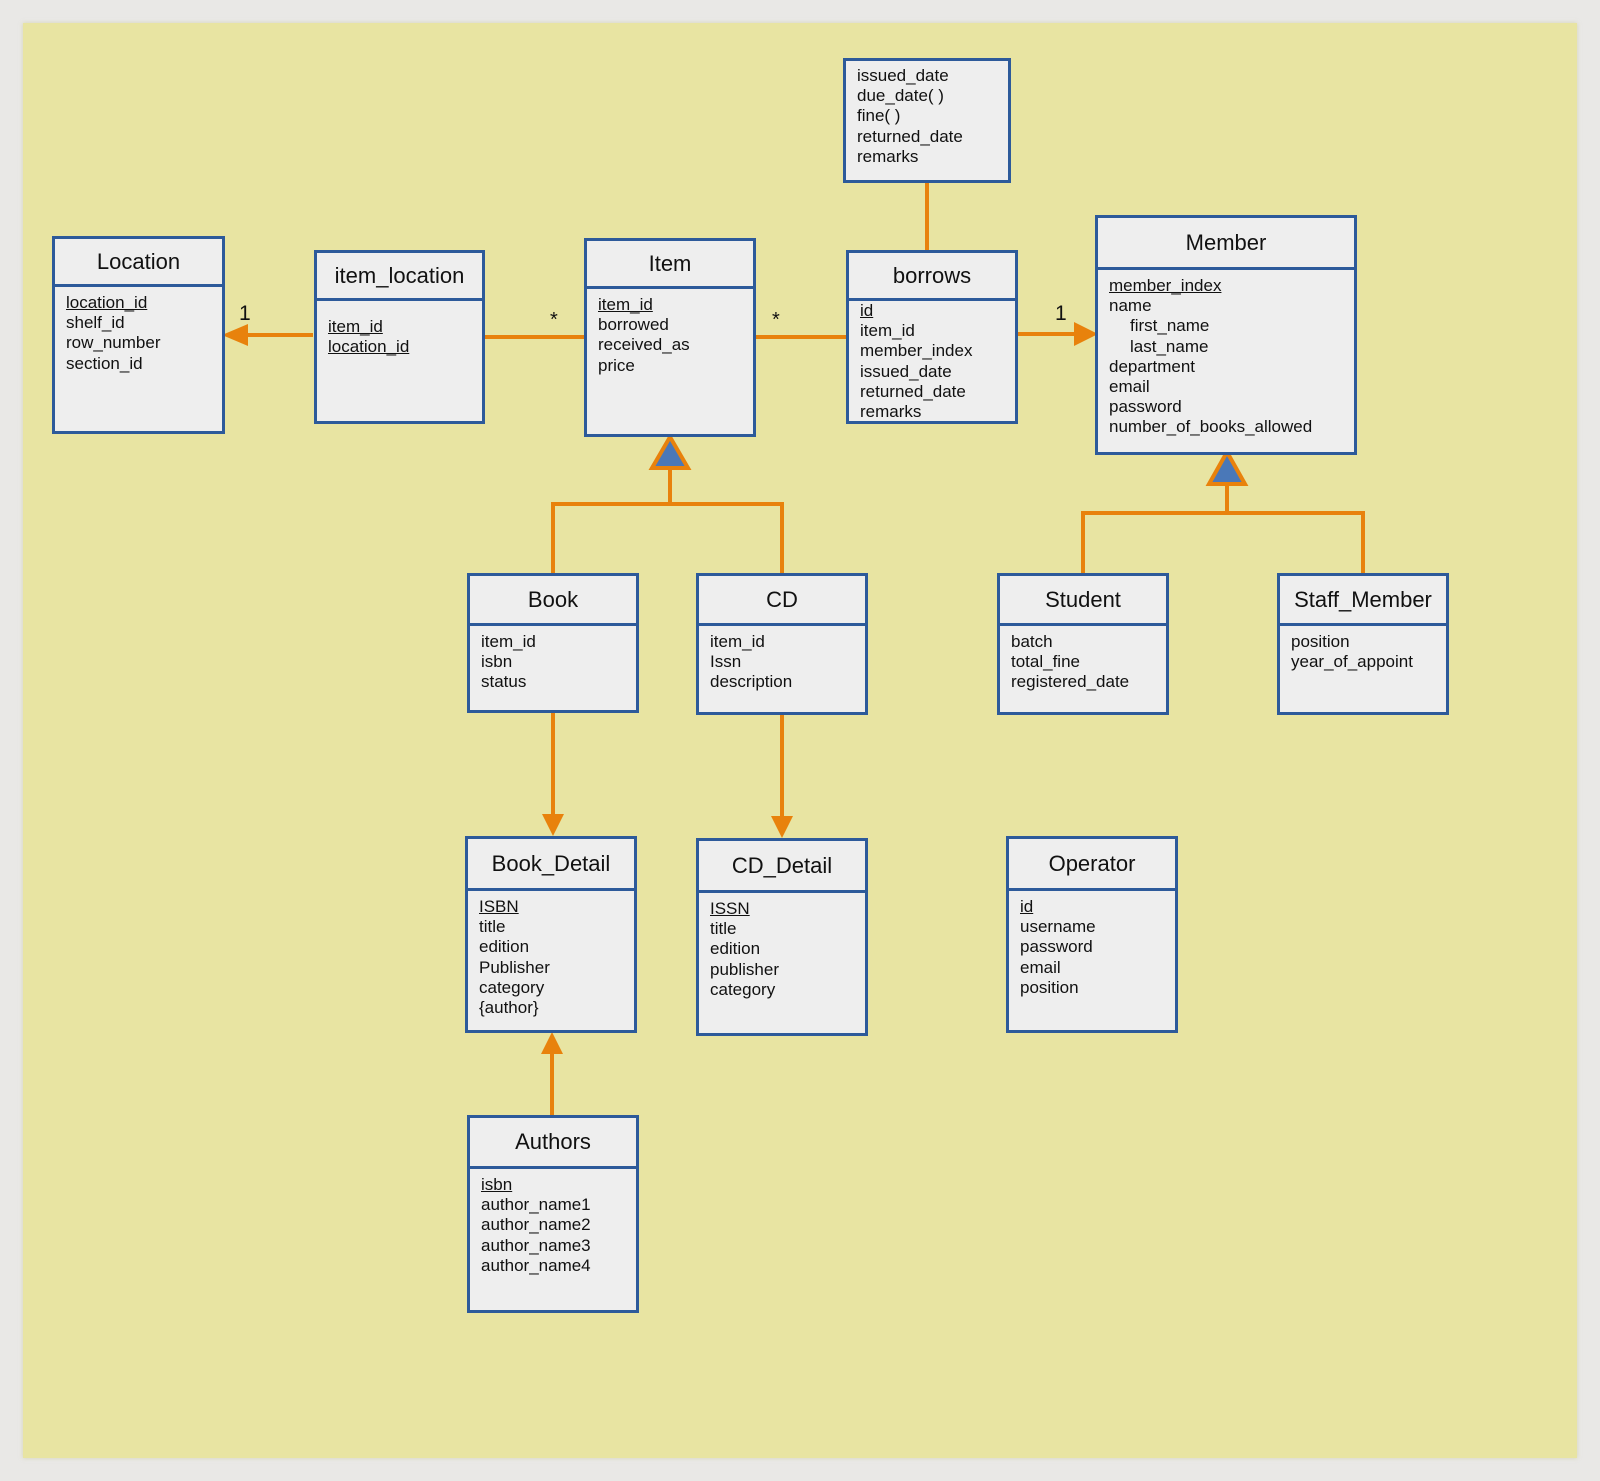 The image size is (1600, 1481). Describe the element at coordinates (95, 323) in the screenshot. I see `attribute: shelf_id` at that location.